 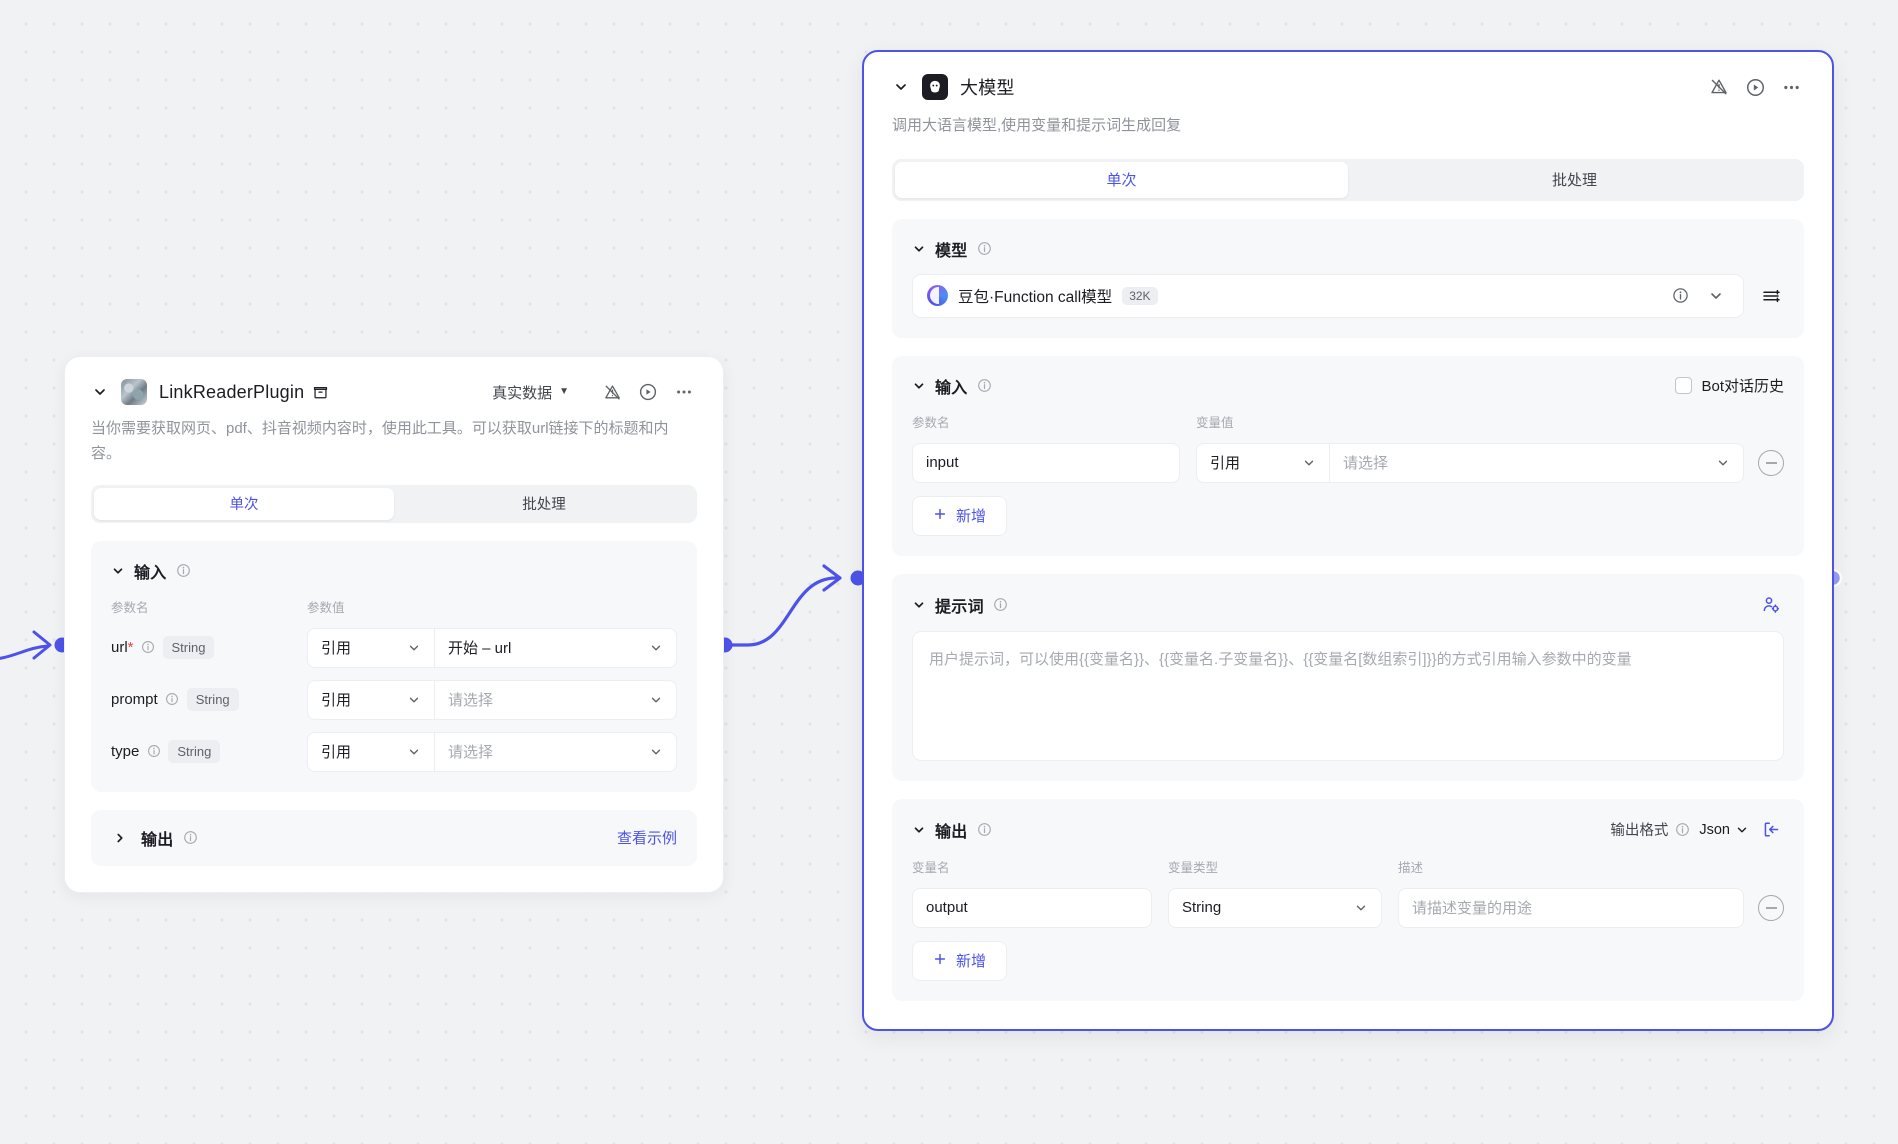 I want to click on context-length-badge: 32K, so click(x=1140, y=295).